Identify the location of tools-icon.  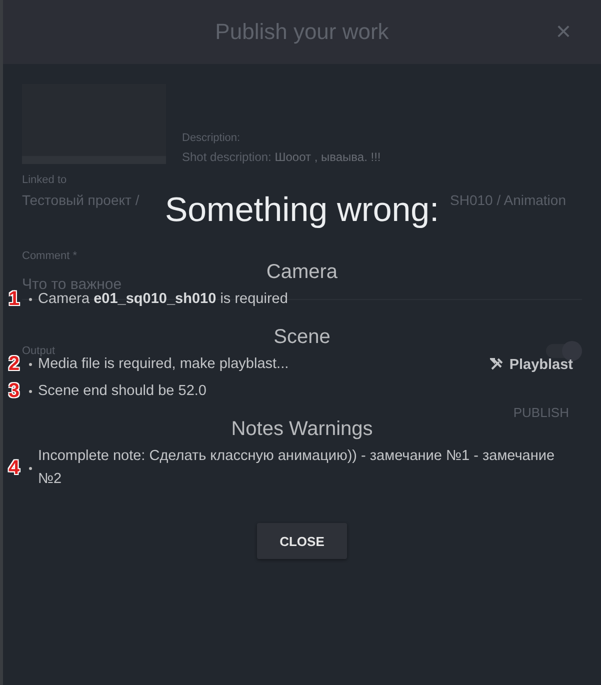
(497, 364).